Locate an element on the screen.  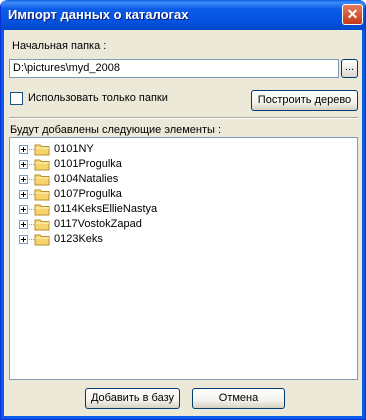
folders-only-checkbox is located at coordinates (16, 98).